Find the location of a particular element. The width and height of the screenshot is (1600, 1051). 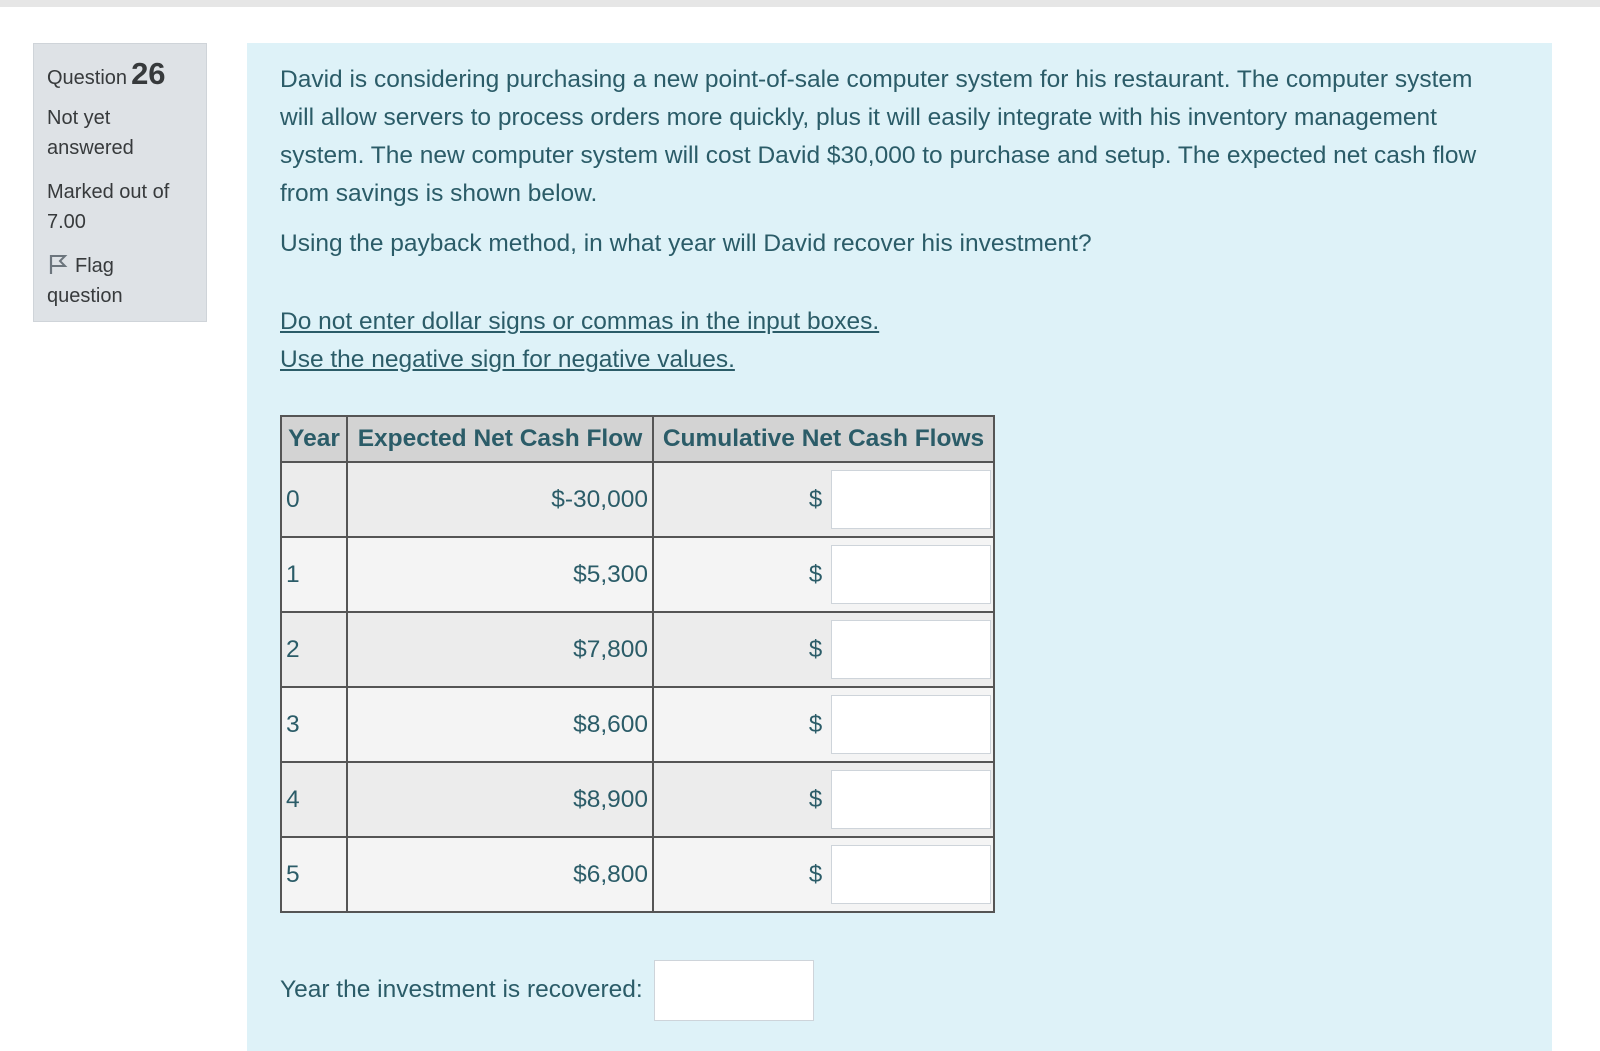

year-cell: 5 is located at coordinates (314, 874).